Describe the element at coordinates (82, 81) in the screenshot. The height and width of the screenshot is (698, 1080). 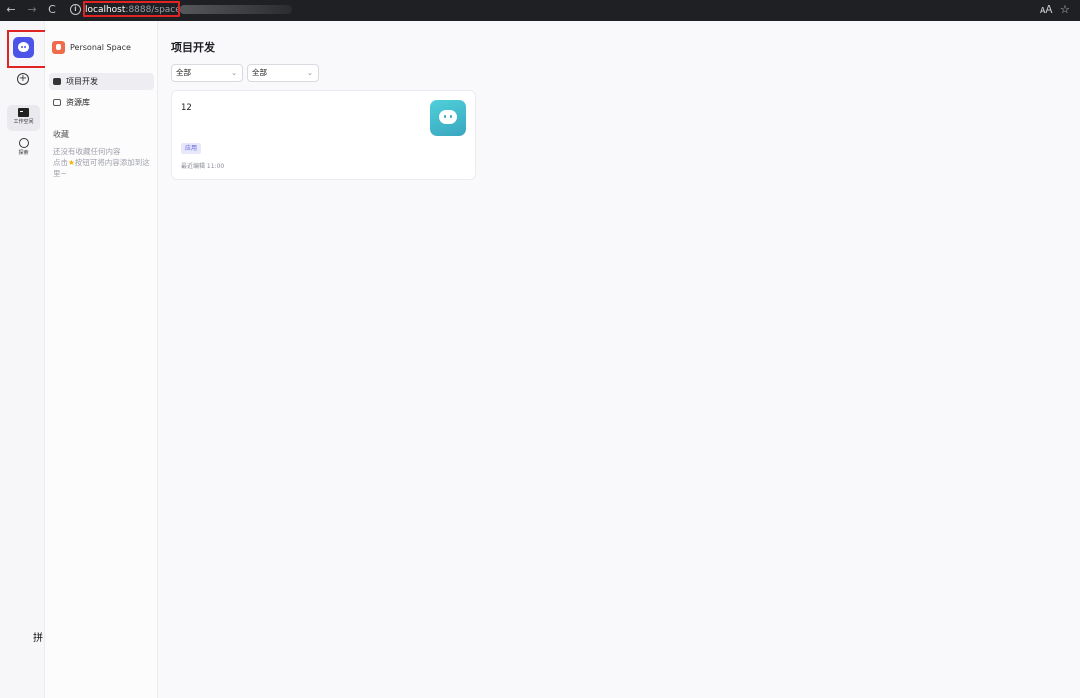
I see `sidebar-item-label: 项目开发` at that location.